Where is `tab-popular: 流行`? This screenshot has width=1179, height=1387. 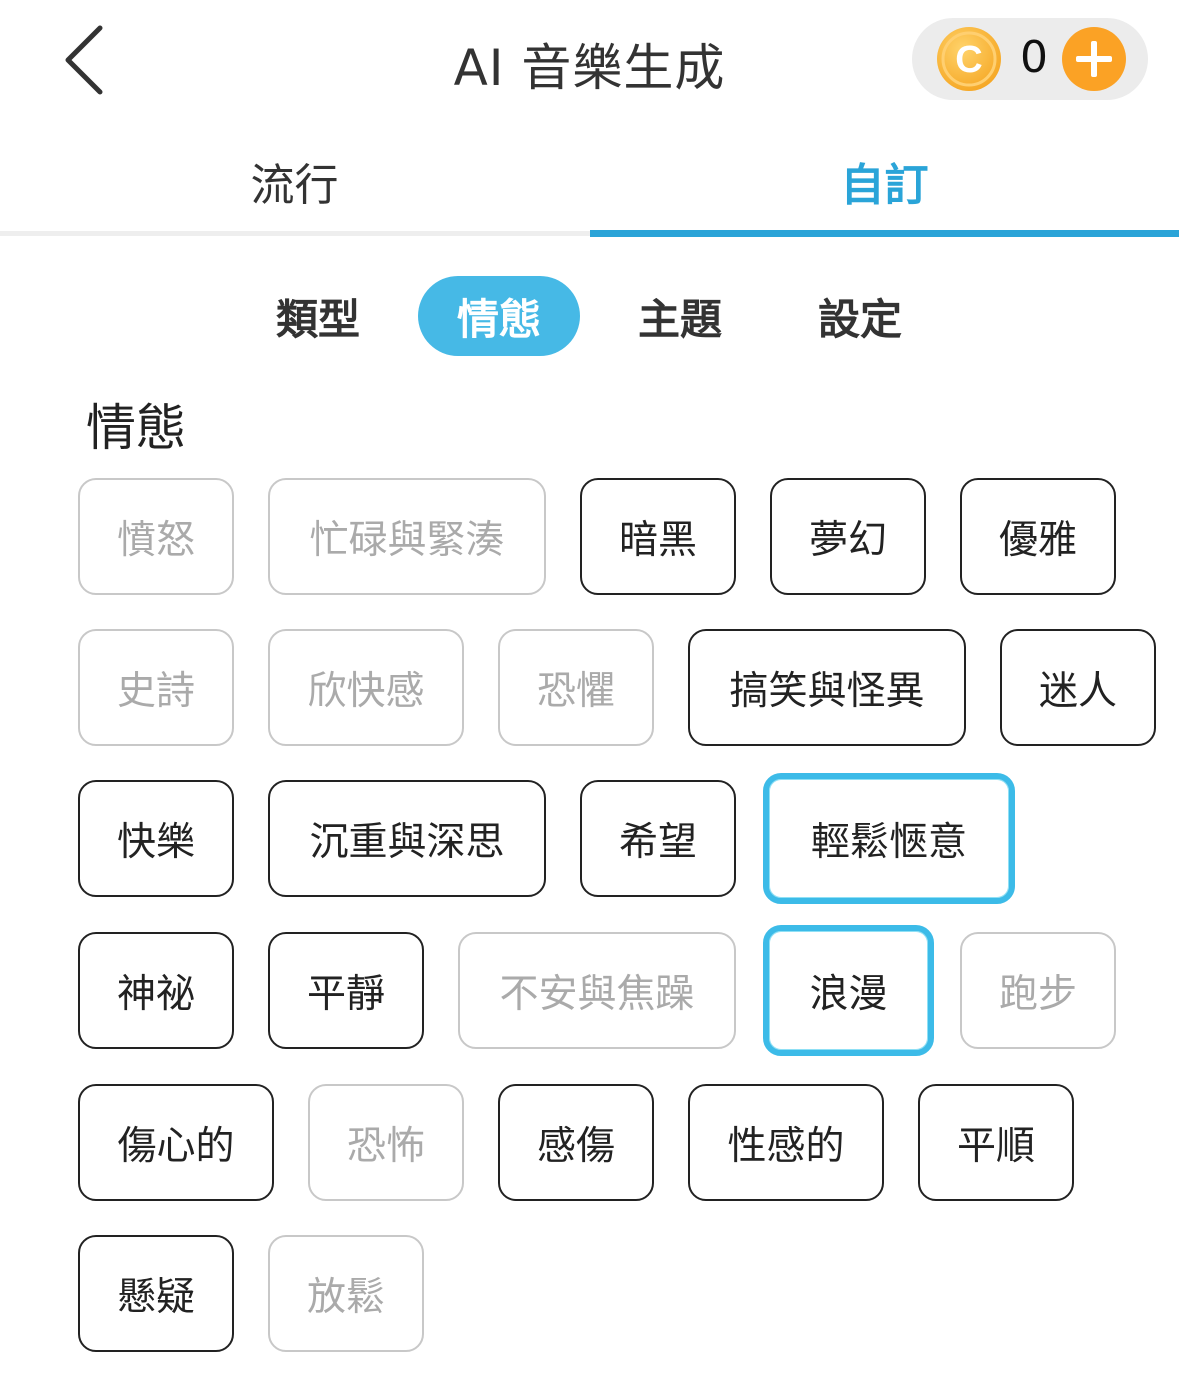
tab-popular: 流行 is located at coordinates (294, 181).